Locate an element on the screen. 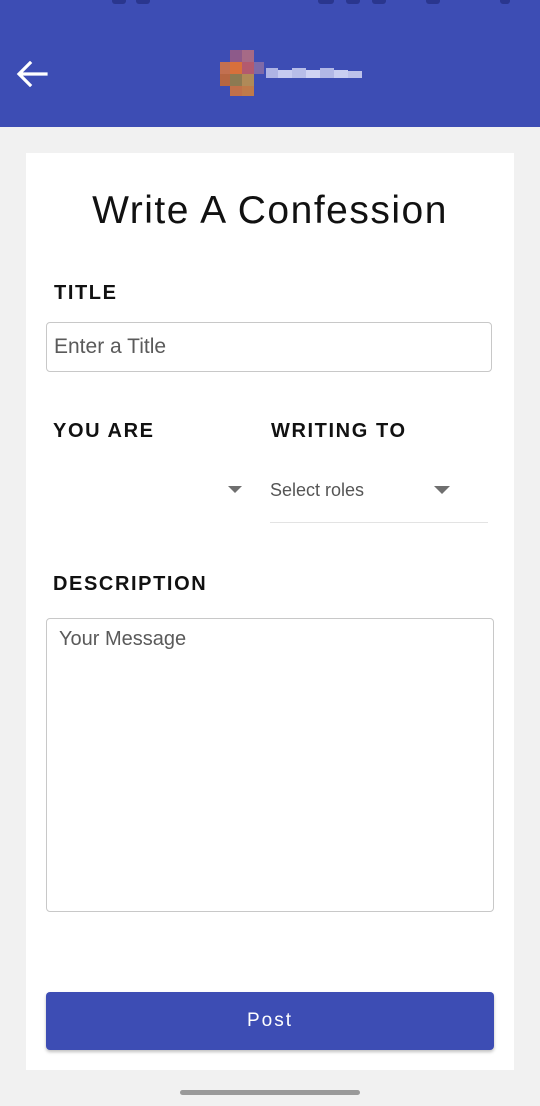 The height and width of the screenshot is (1106, 540). post-button: Post is located at coordinates (270, 1021).